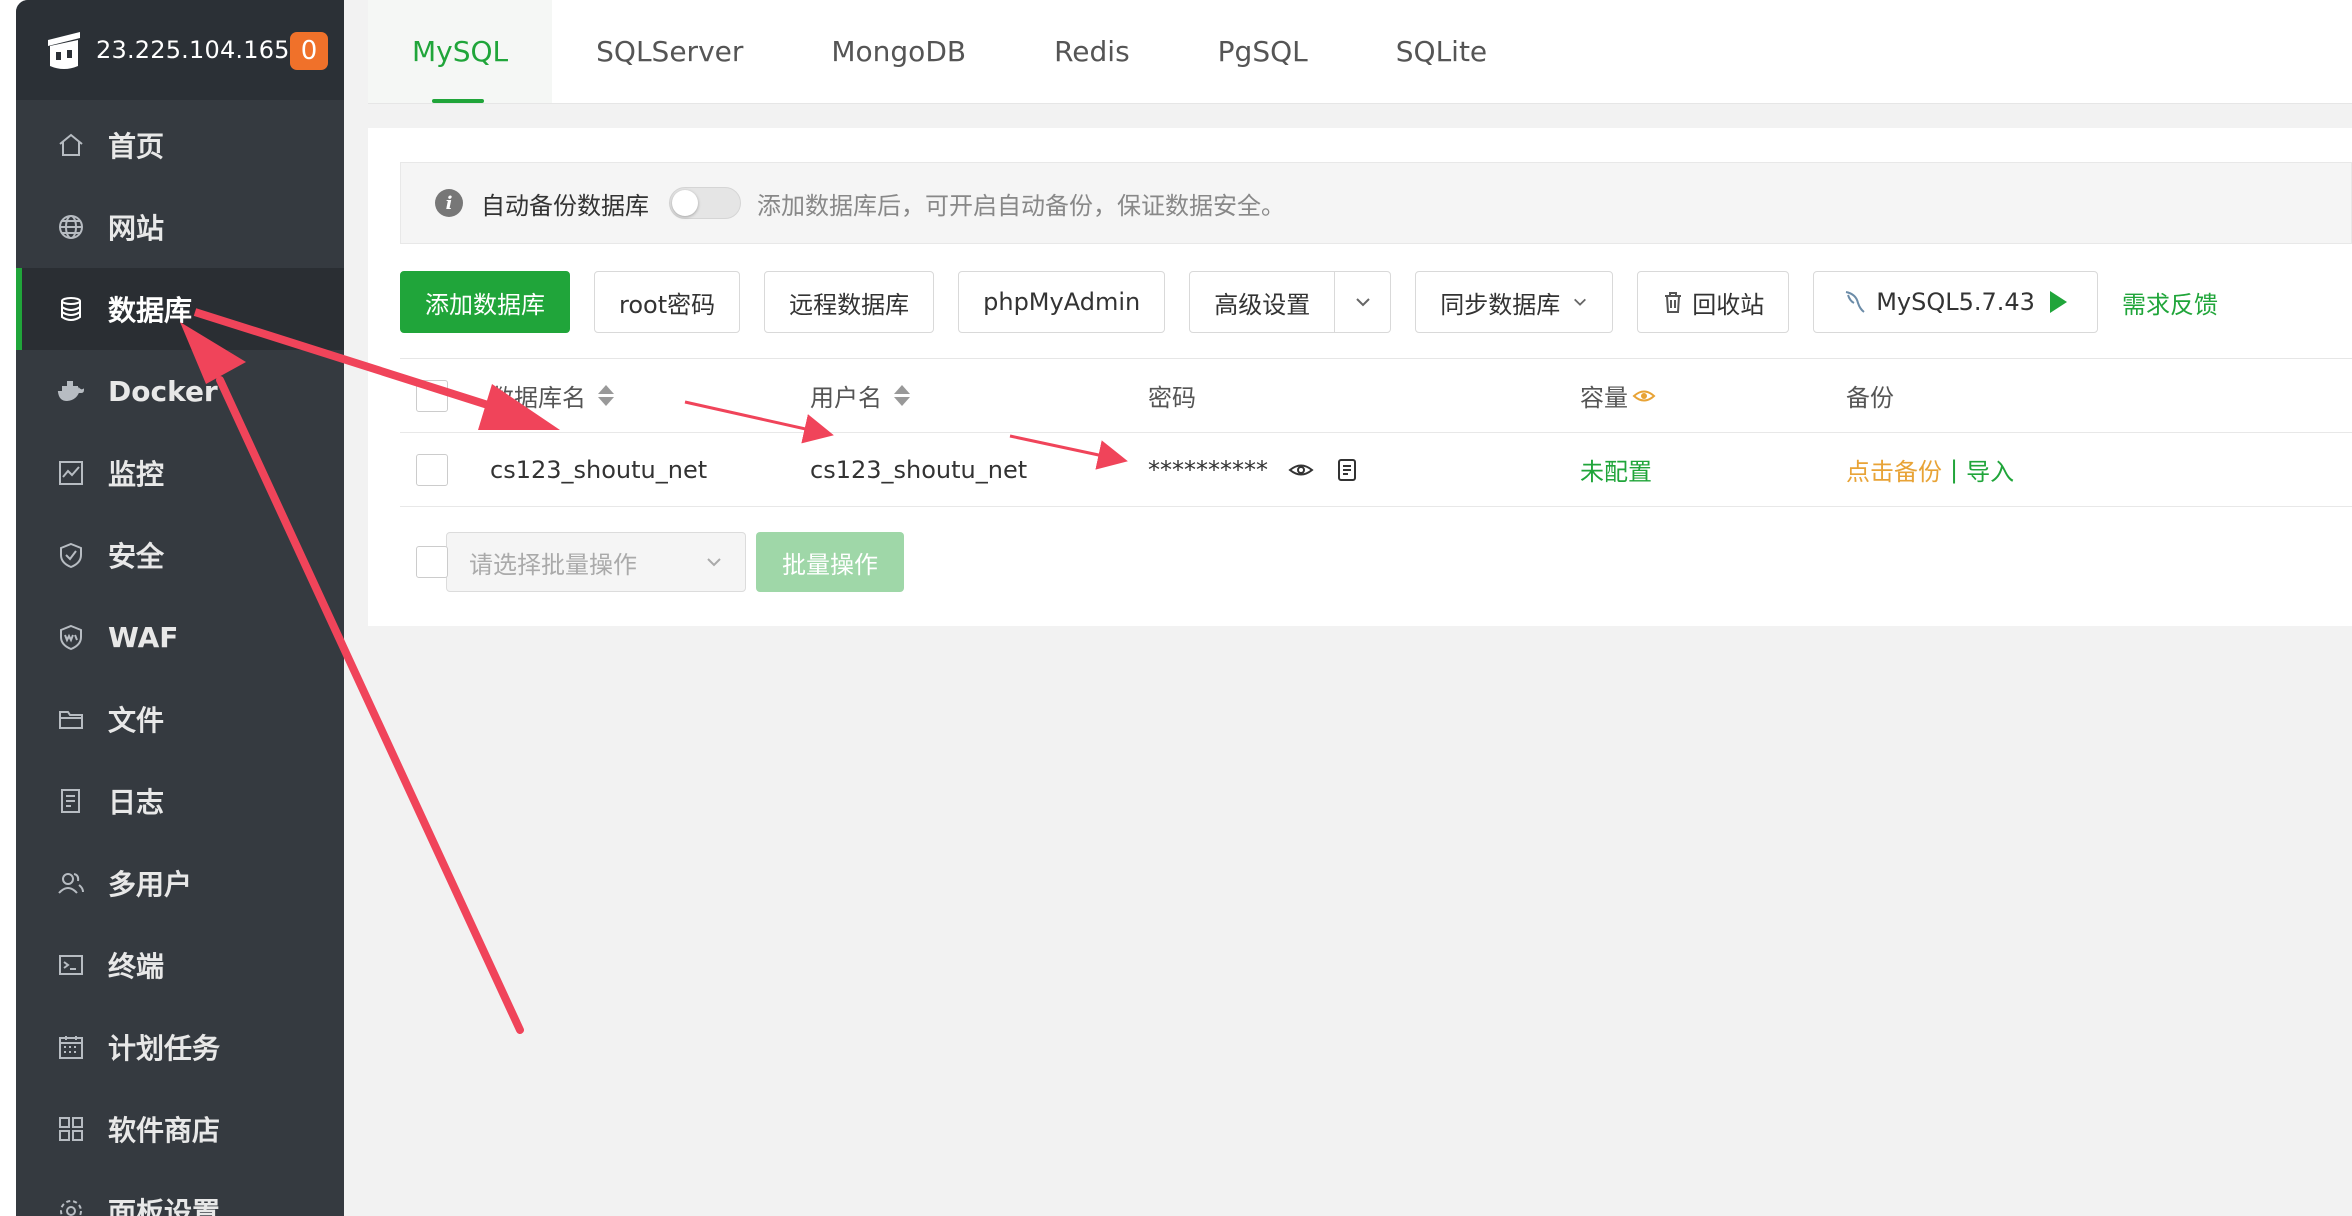 The height and width of the screenshot is (1216, 2352). I want to click on apps-grid-icon, so click(71, 1129).